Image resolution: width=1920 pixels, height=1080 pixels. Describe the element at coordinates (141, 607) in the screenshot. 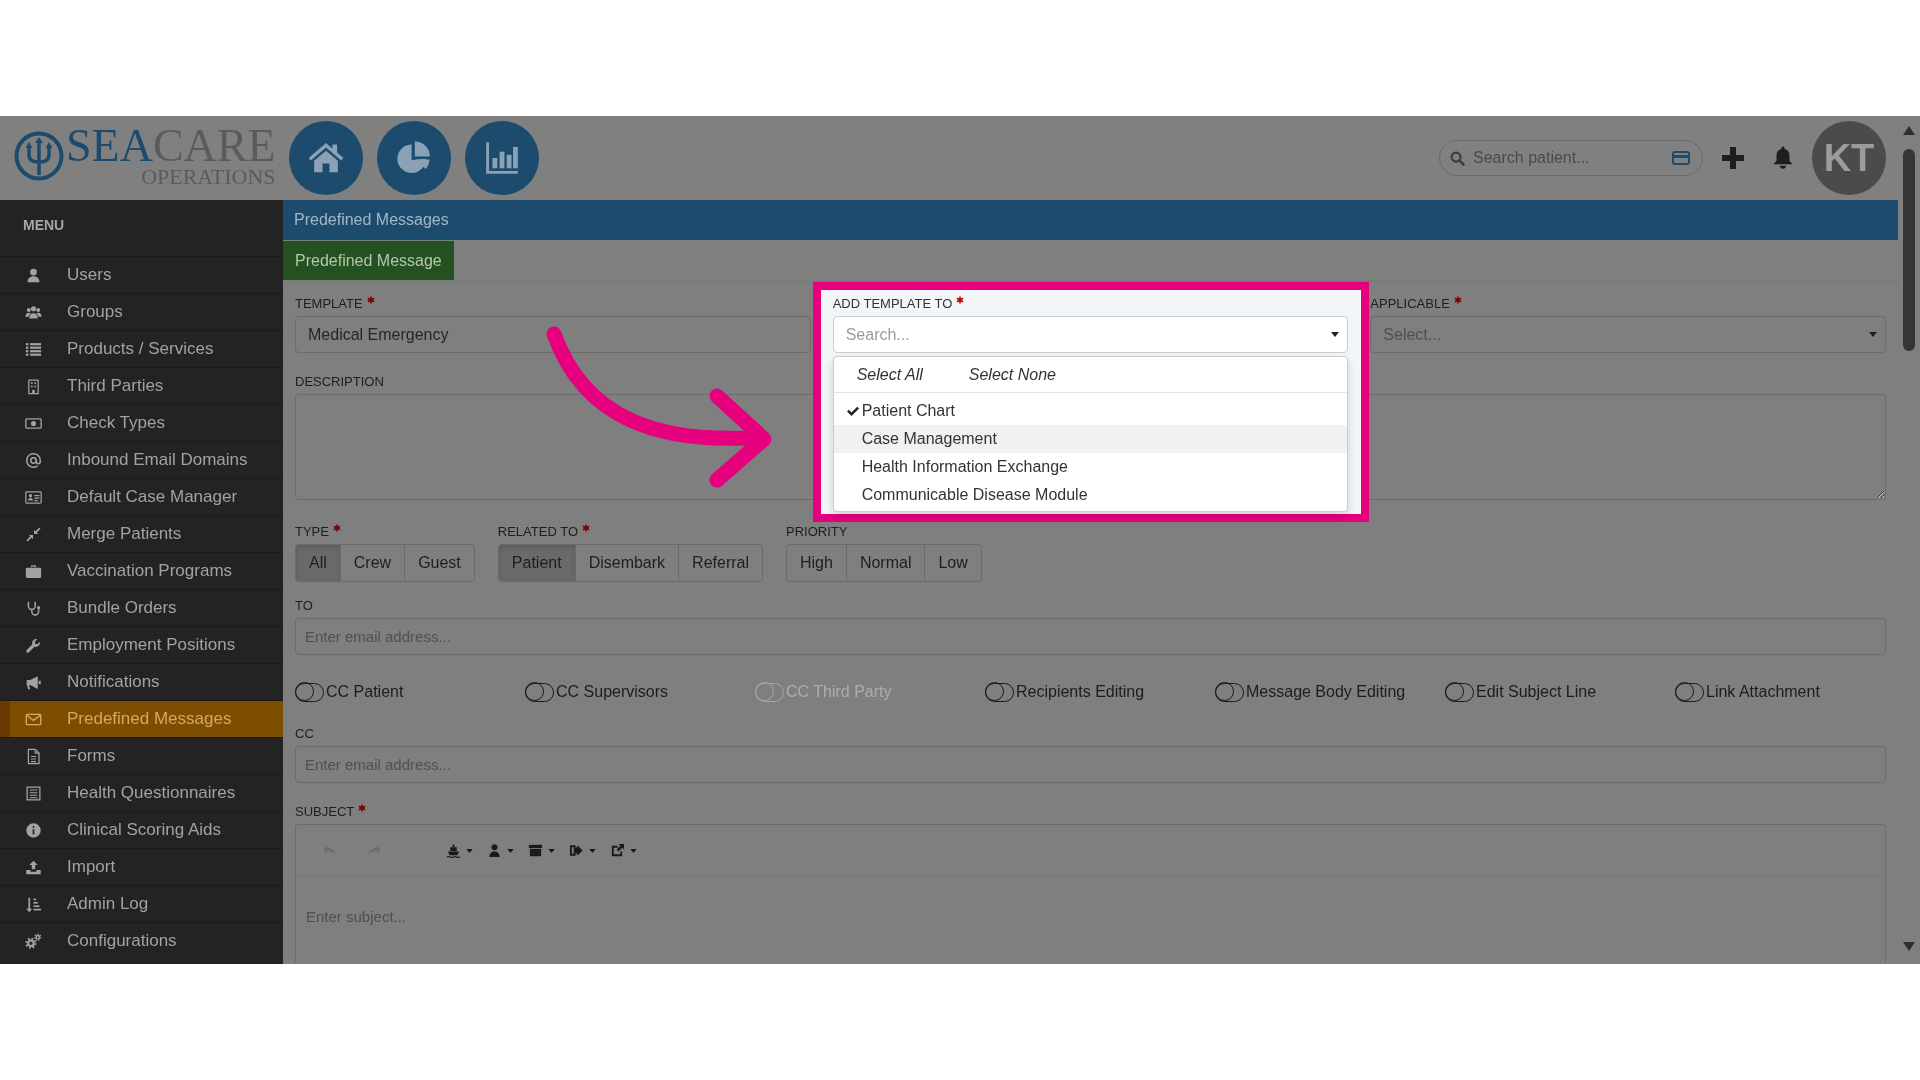

I see `sidebar-item: Bundle Orders` at that location.